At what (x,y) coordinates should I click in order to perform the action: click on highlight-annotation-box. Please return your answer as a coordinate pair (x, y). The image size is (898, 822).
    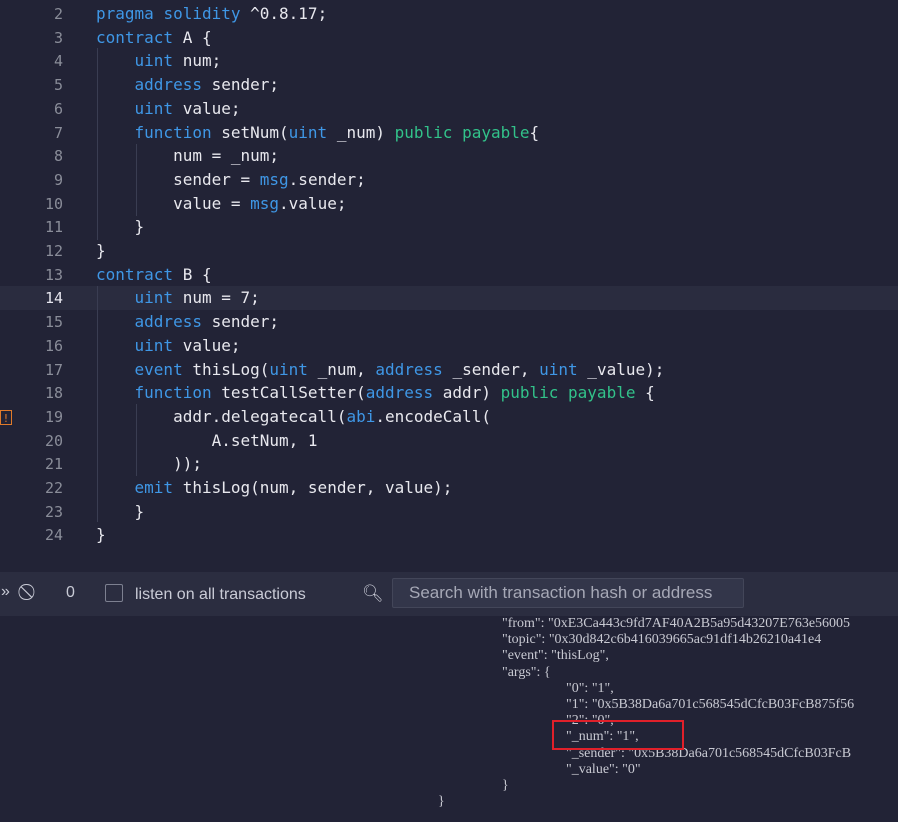
    Looking at the image, I should click on (618, 735).